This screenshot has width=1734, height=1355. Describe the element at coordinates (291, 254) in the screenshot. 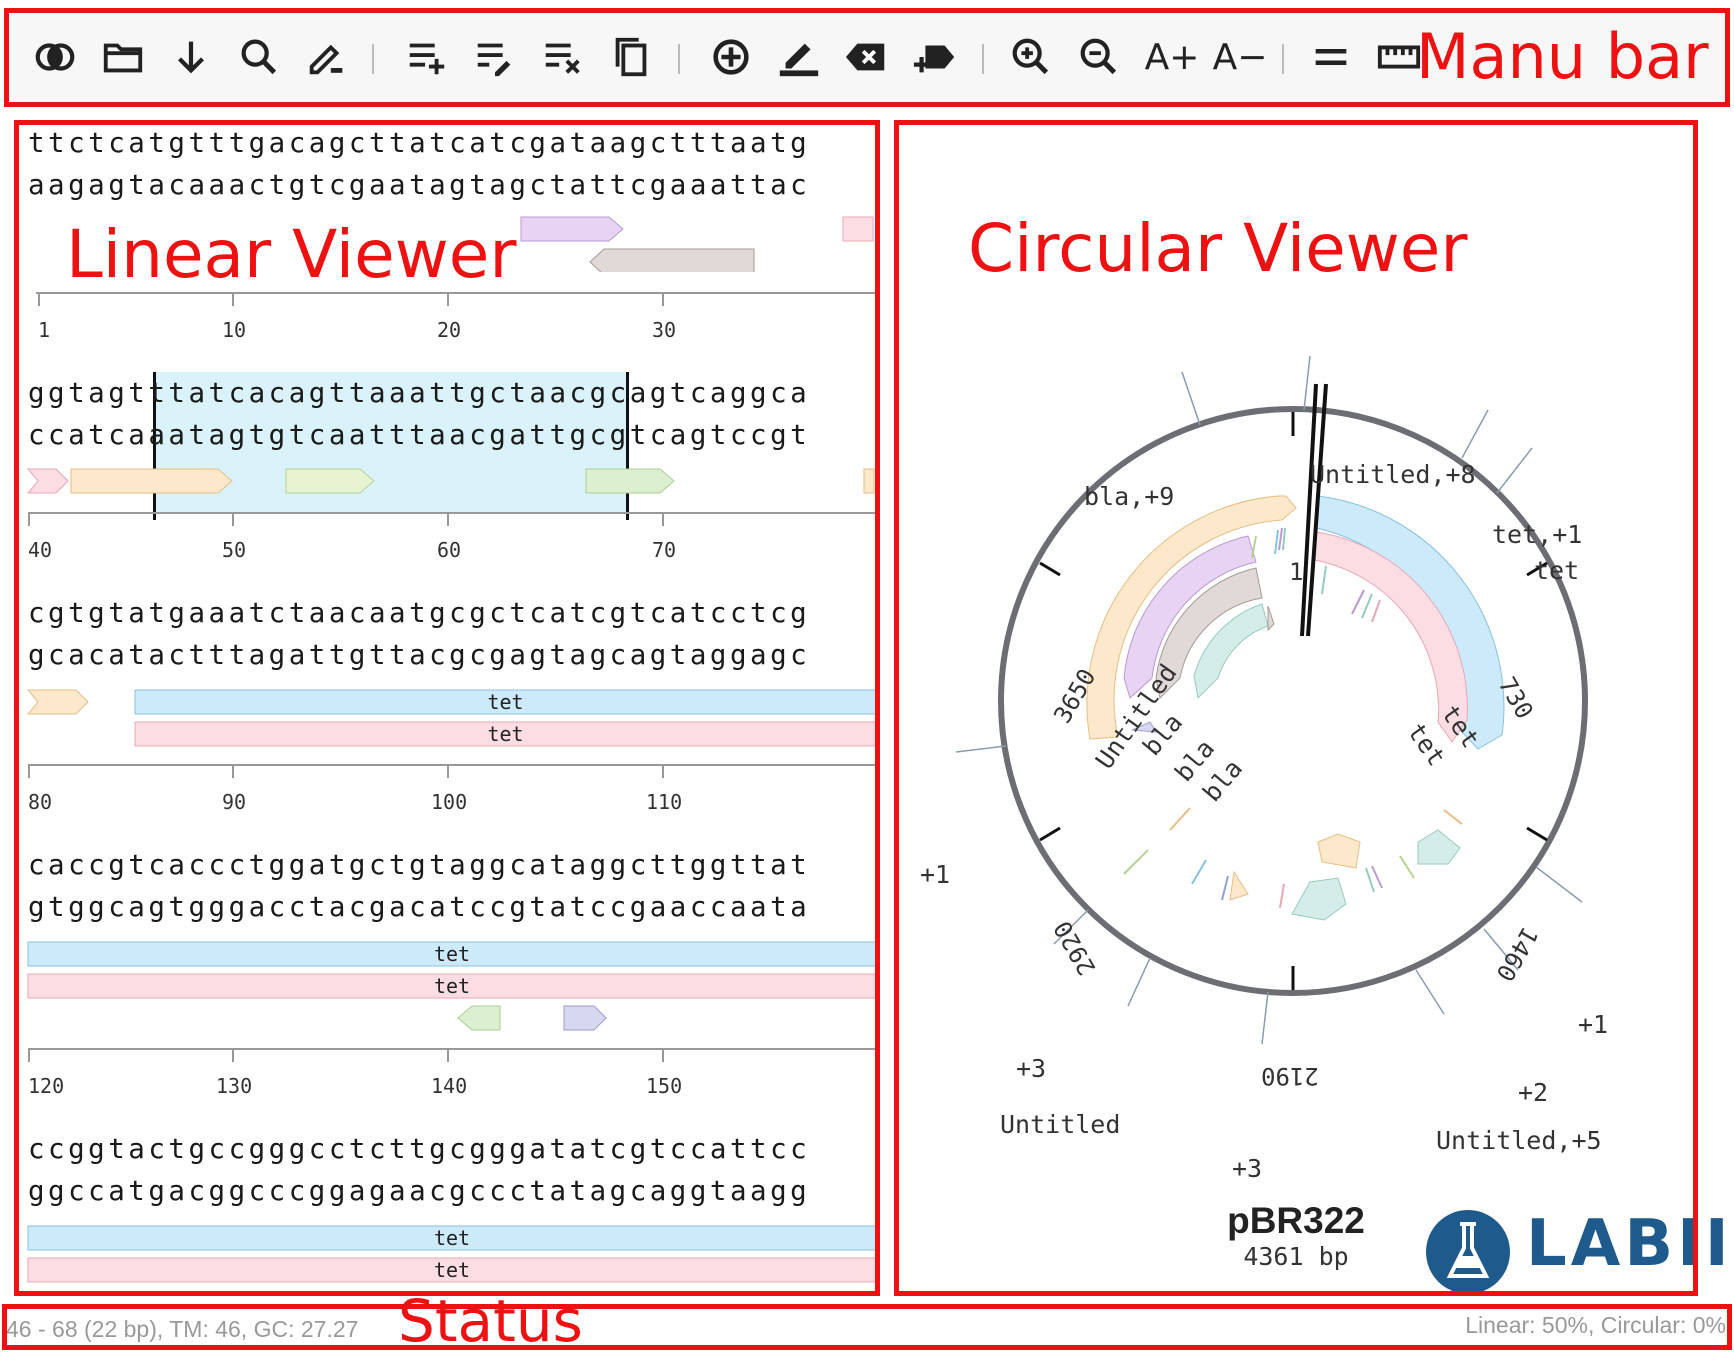

I see `linear-viewer-label: Linear Viewer` at that location.